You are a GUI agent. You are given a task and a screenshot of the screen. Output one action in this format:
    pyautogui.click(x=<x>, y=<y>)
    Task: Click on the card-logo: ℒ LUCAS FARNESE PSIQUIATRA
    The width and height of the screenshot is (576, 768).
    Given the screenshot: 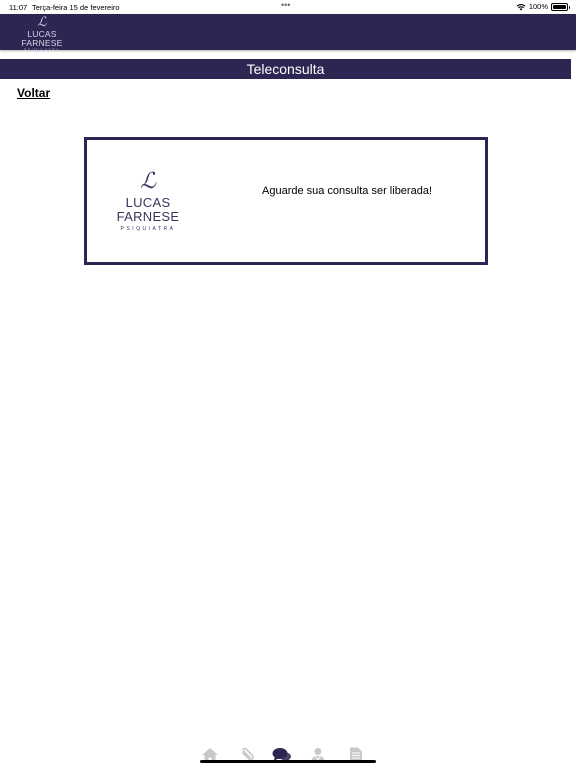 What is the action you would take?
    pyautogui.click(x=148, y=201)
    